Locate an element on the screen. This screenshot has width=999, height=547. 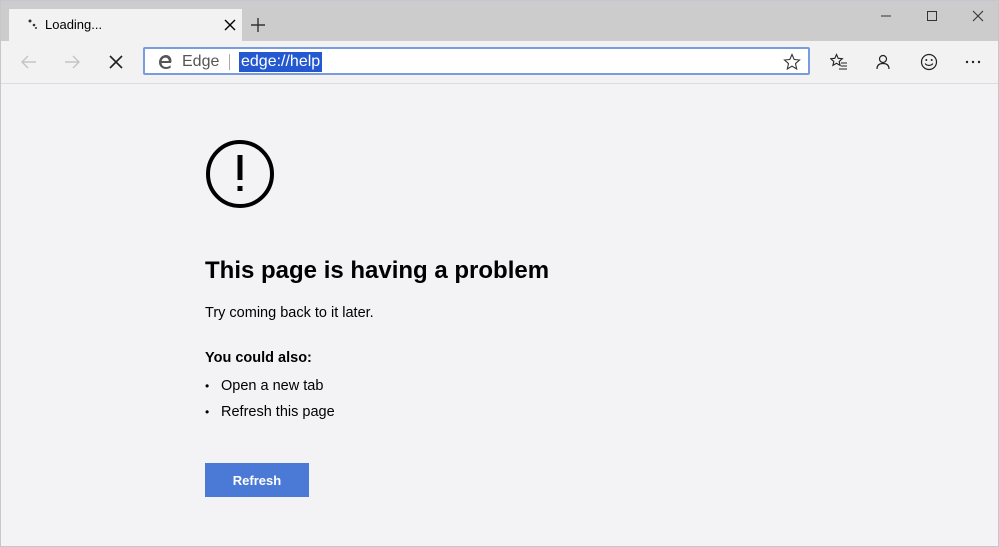
close-icon is located at coordinates (978, 16).